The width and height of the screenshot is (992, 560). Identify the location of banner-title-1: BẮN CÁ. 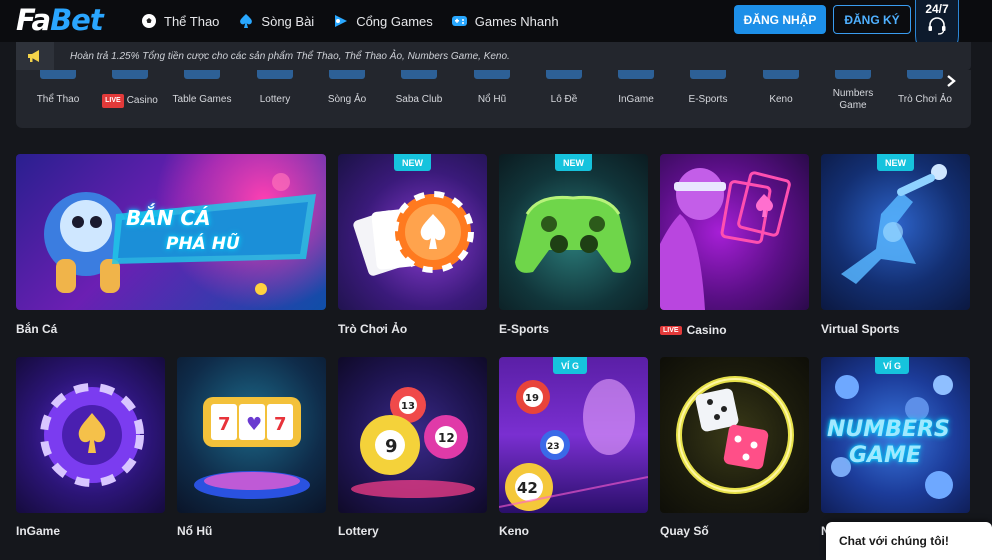
(168, 218).